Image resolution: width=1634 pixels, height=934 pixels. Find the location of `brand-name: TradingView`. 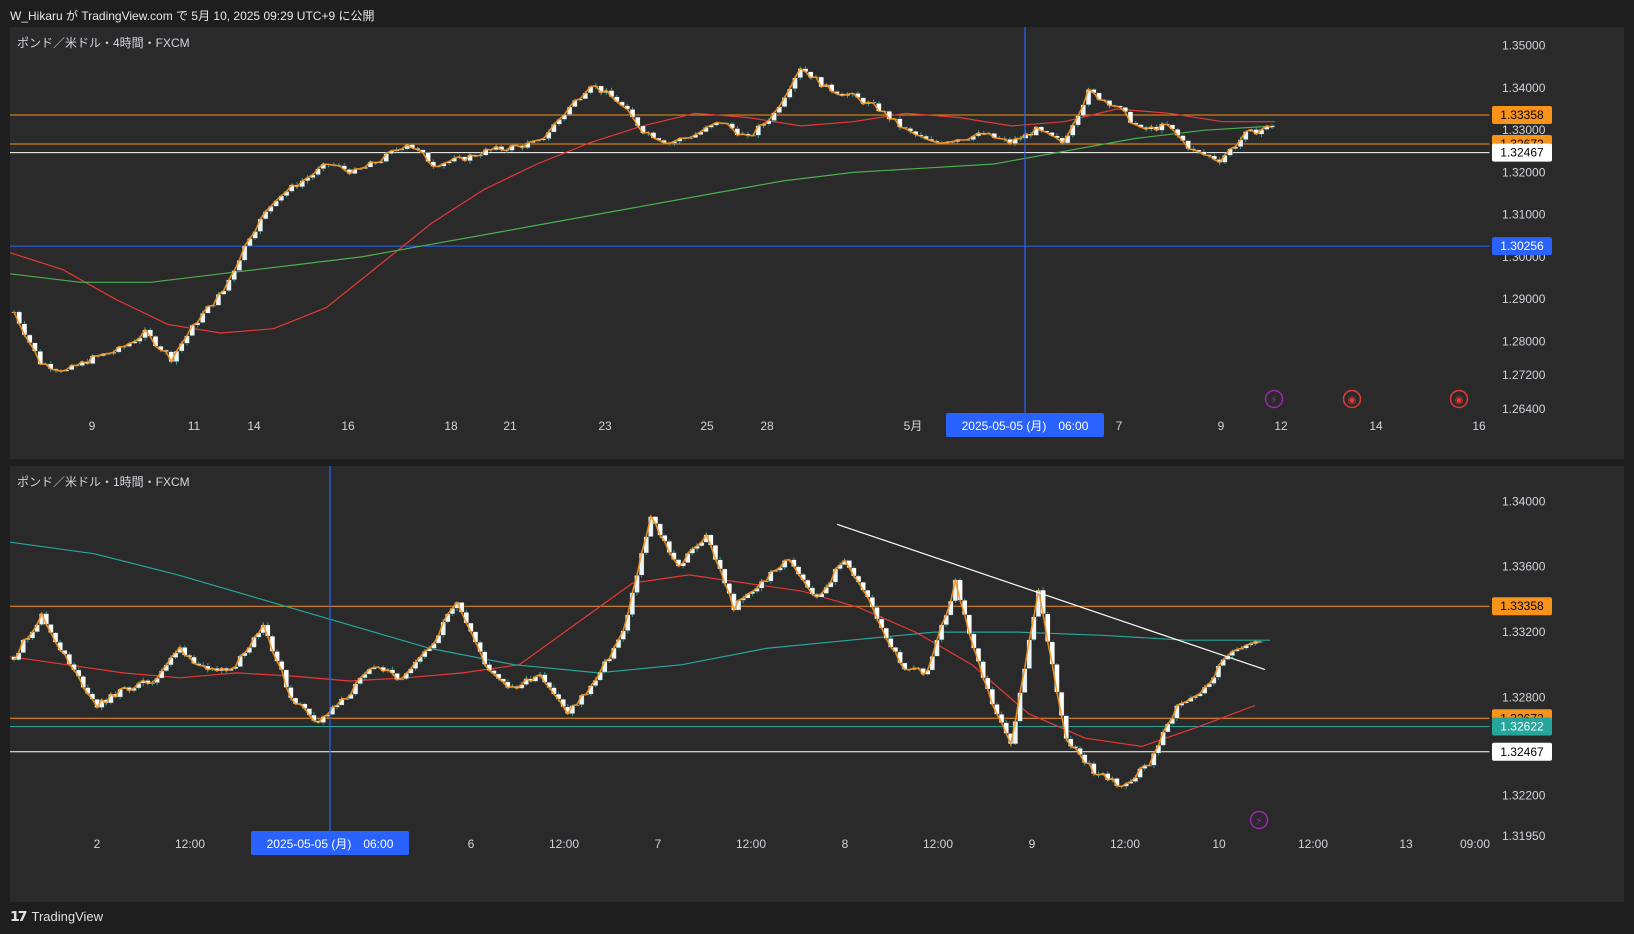

brand-name: TradingView is located at coordinates (67, 916).